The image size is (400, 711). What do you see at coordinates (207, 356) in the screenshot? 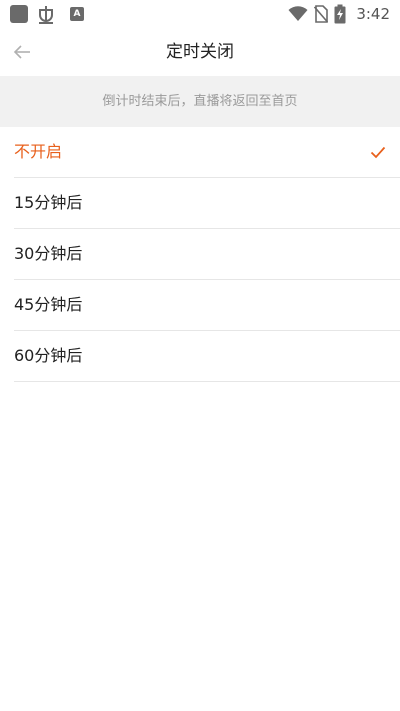
I see `option-60-minutes: 60分钟后` at bounding box center [207, 356].